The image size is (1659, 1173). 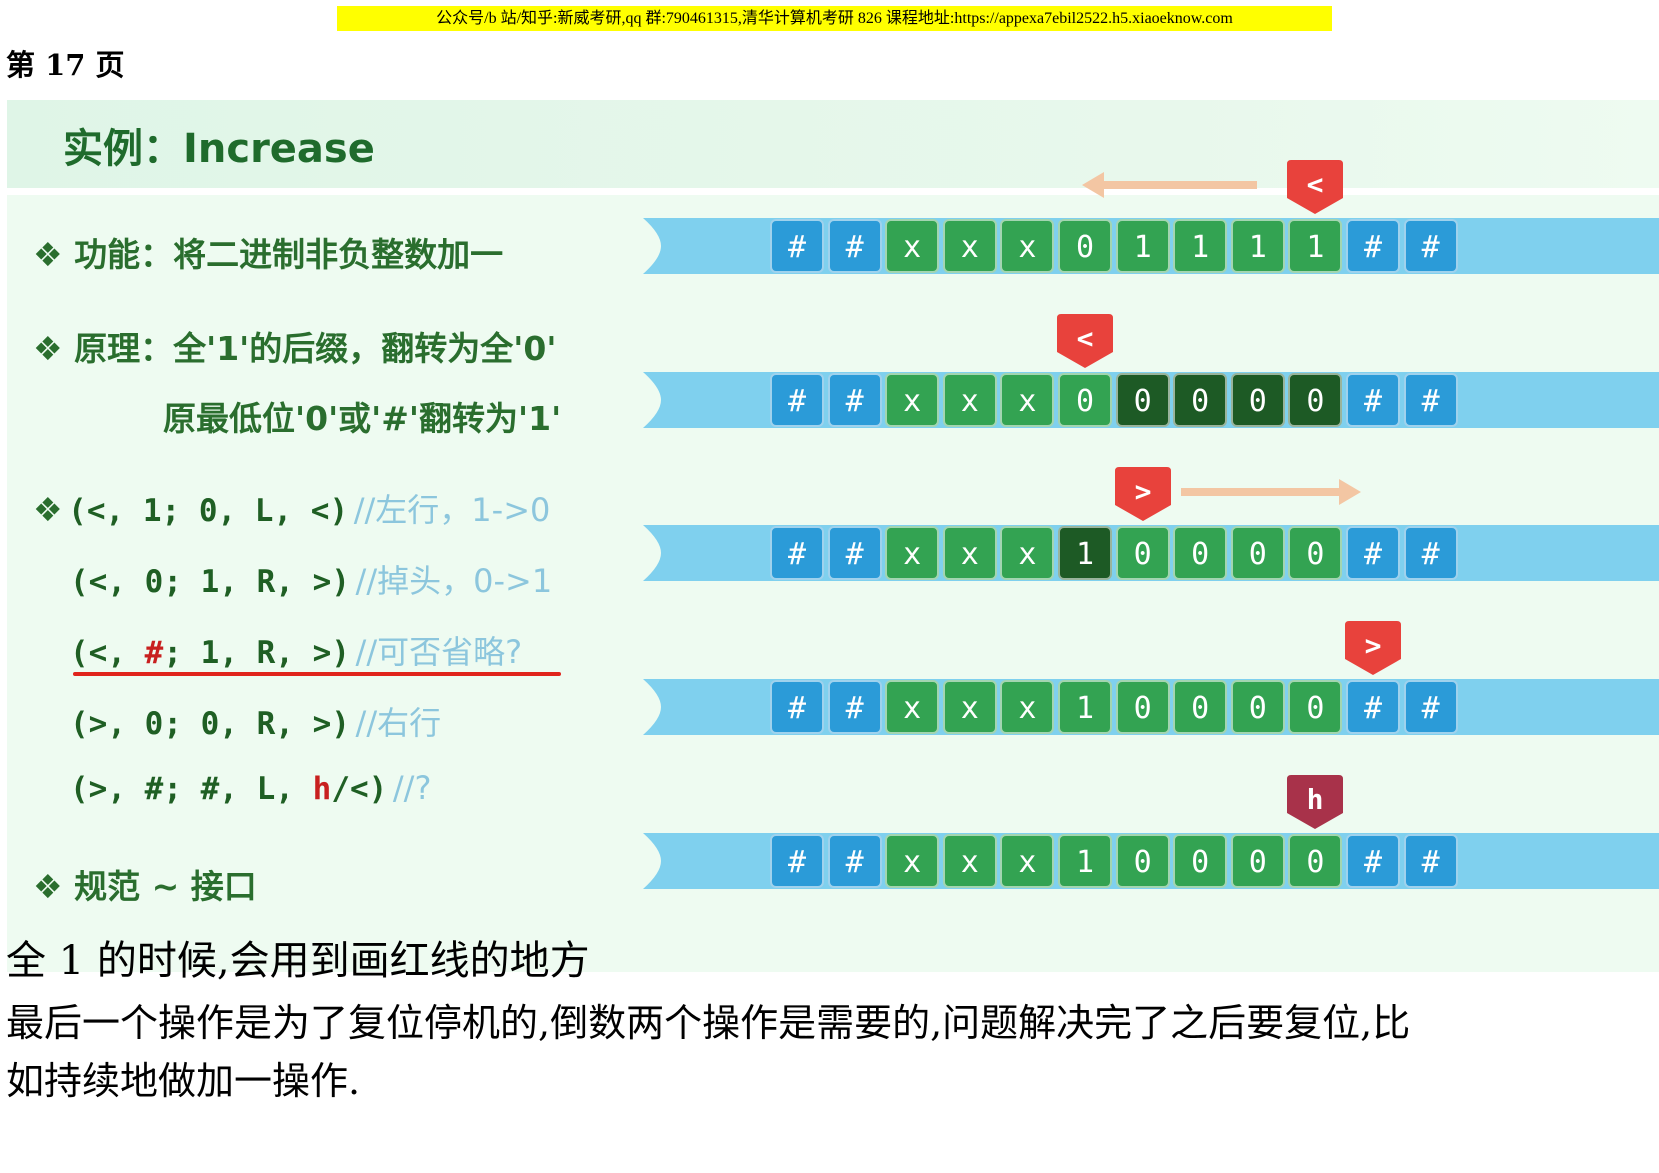 I want to click on tape-1: # # x x x 0 1 1 1 1 # #, so click(x=1148, y=246).